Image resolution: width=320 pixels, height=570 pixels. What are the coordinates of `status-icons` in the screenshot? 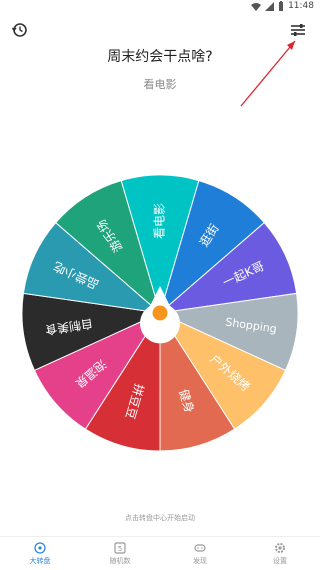 It's located at (267, 7).